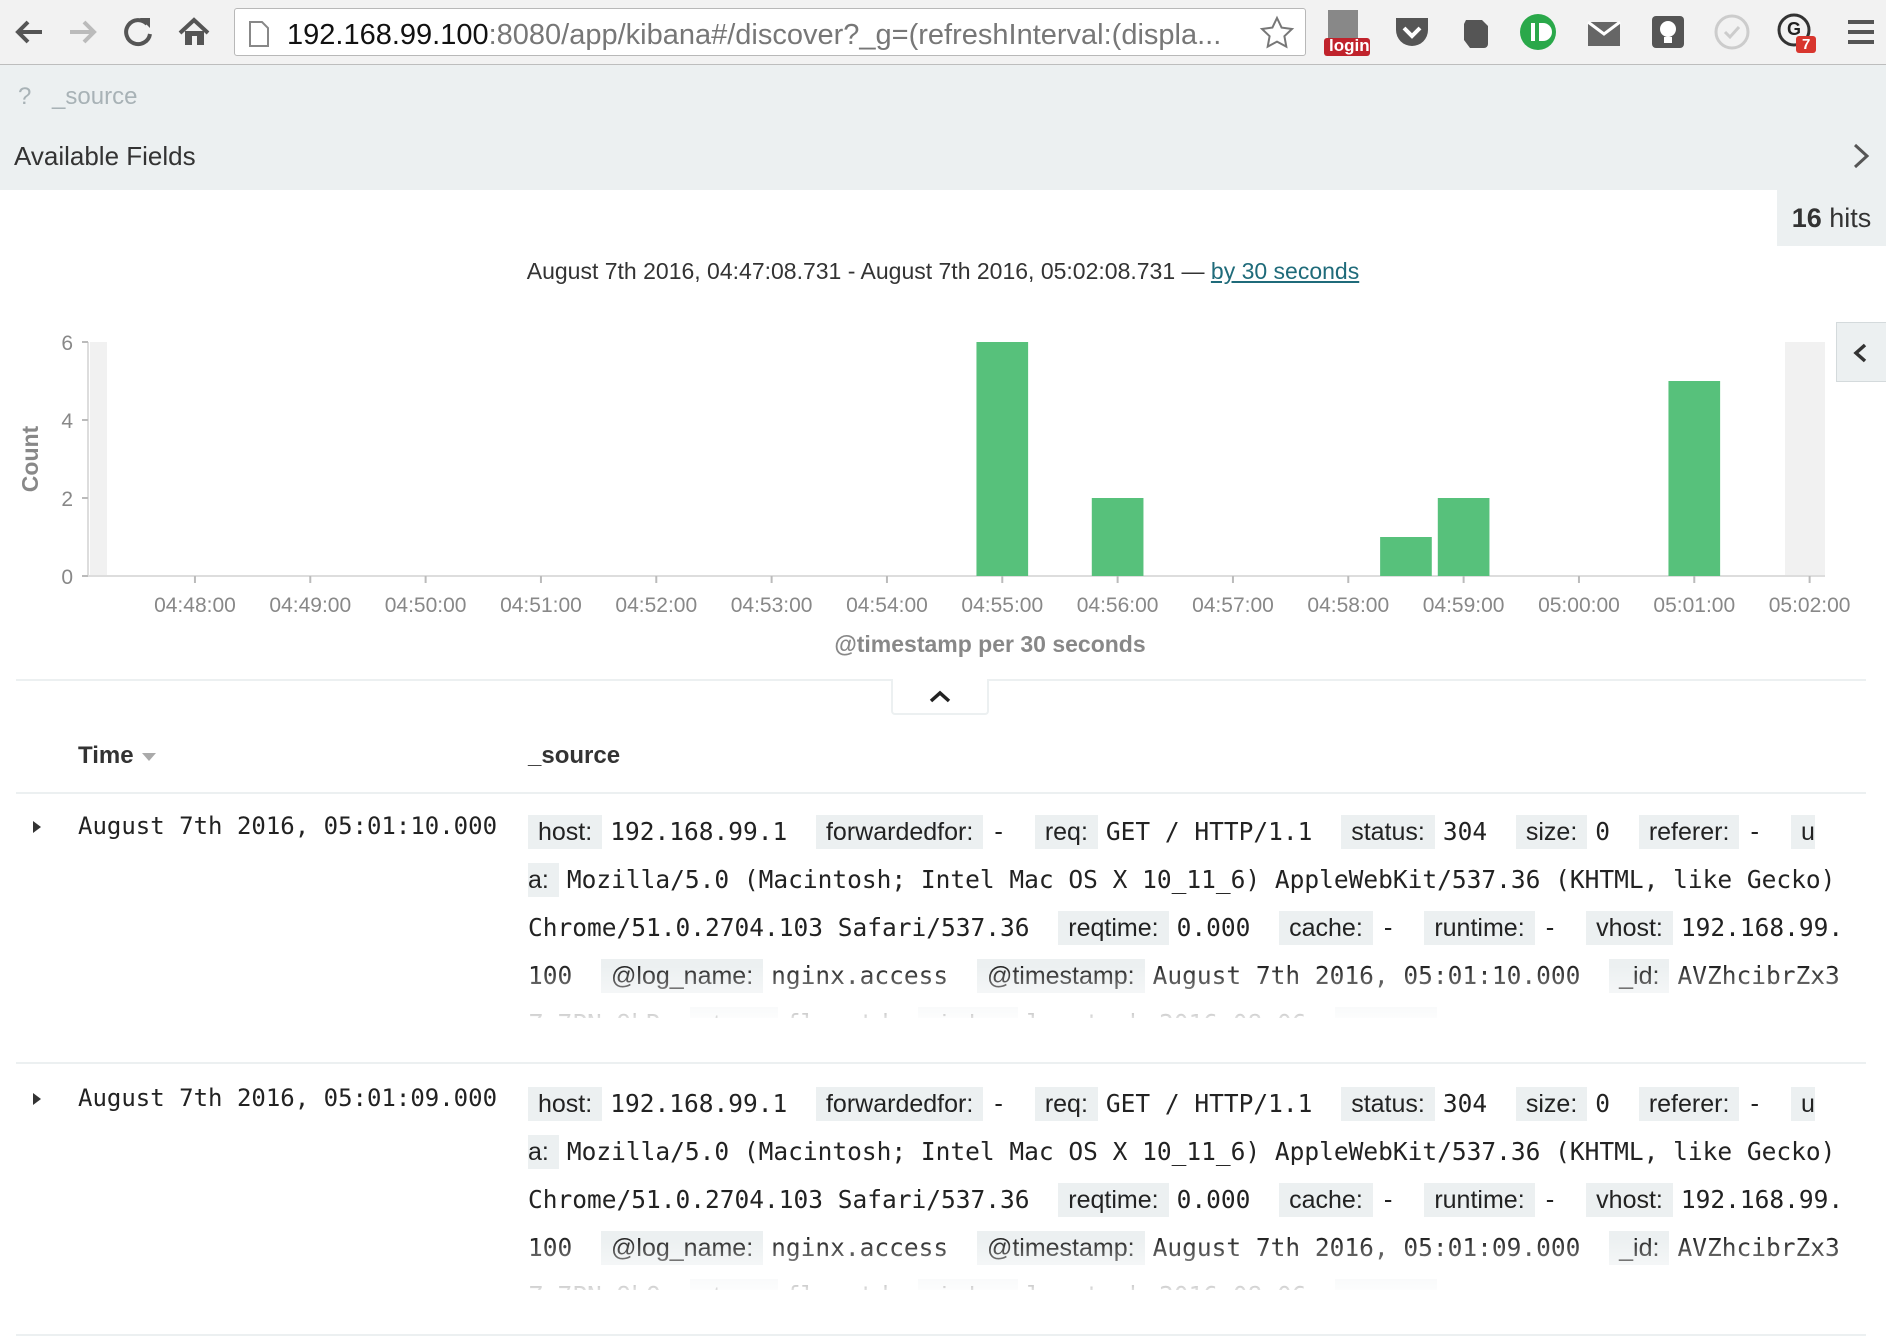 The image size is (1886, 1336). I want to click on back-icon, so click(30, 32).